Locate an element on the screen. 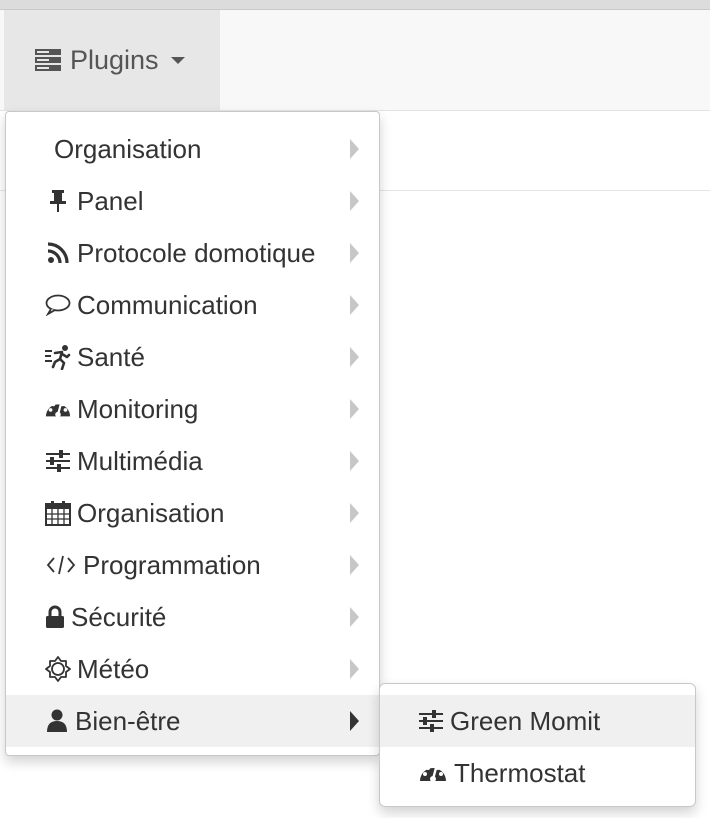  menu-item-multimedia: Multimédia is located at coordinates (192, 461).